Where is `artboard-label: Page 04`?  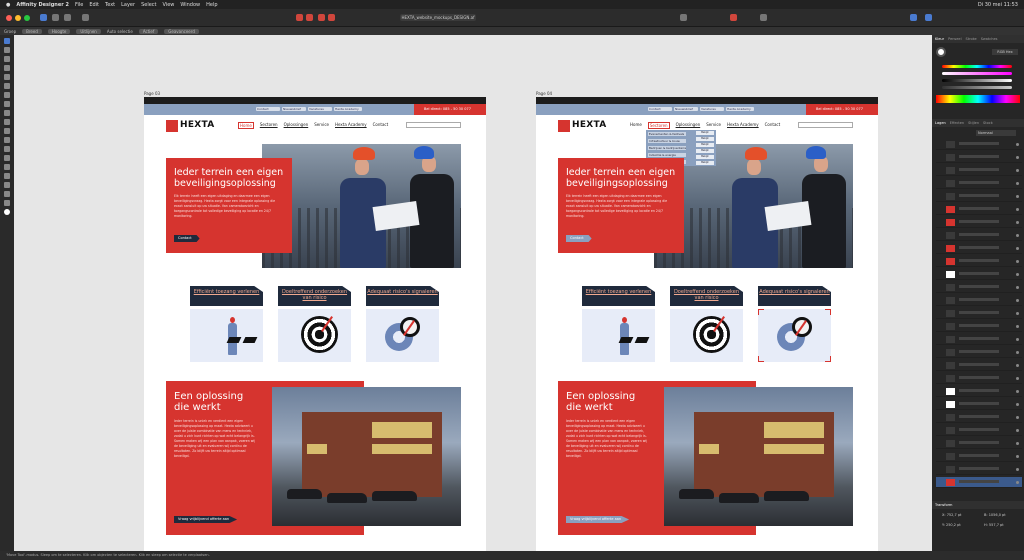 artboard-label: Page 04 is located at coordinates (544, 93).